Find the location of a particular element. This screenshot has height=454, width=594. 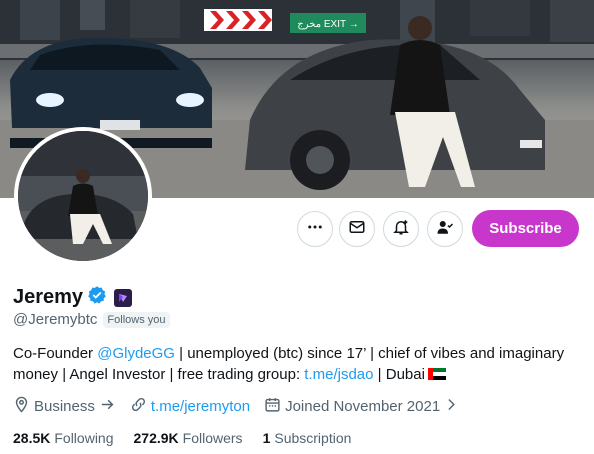

notifications-button is located at coordinates (401, 229).